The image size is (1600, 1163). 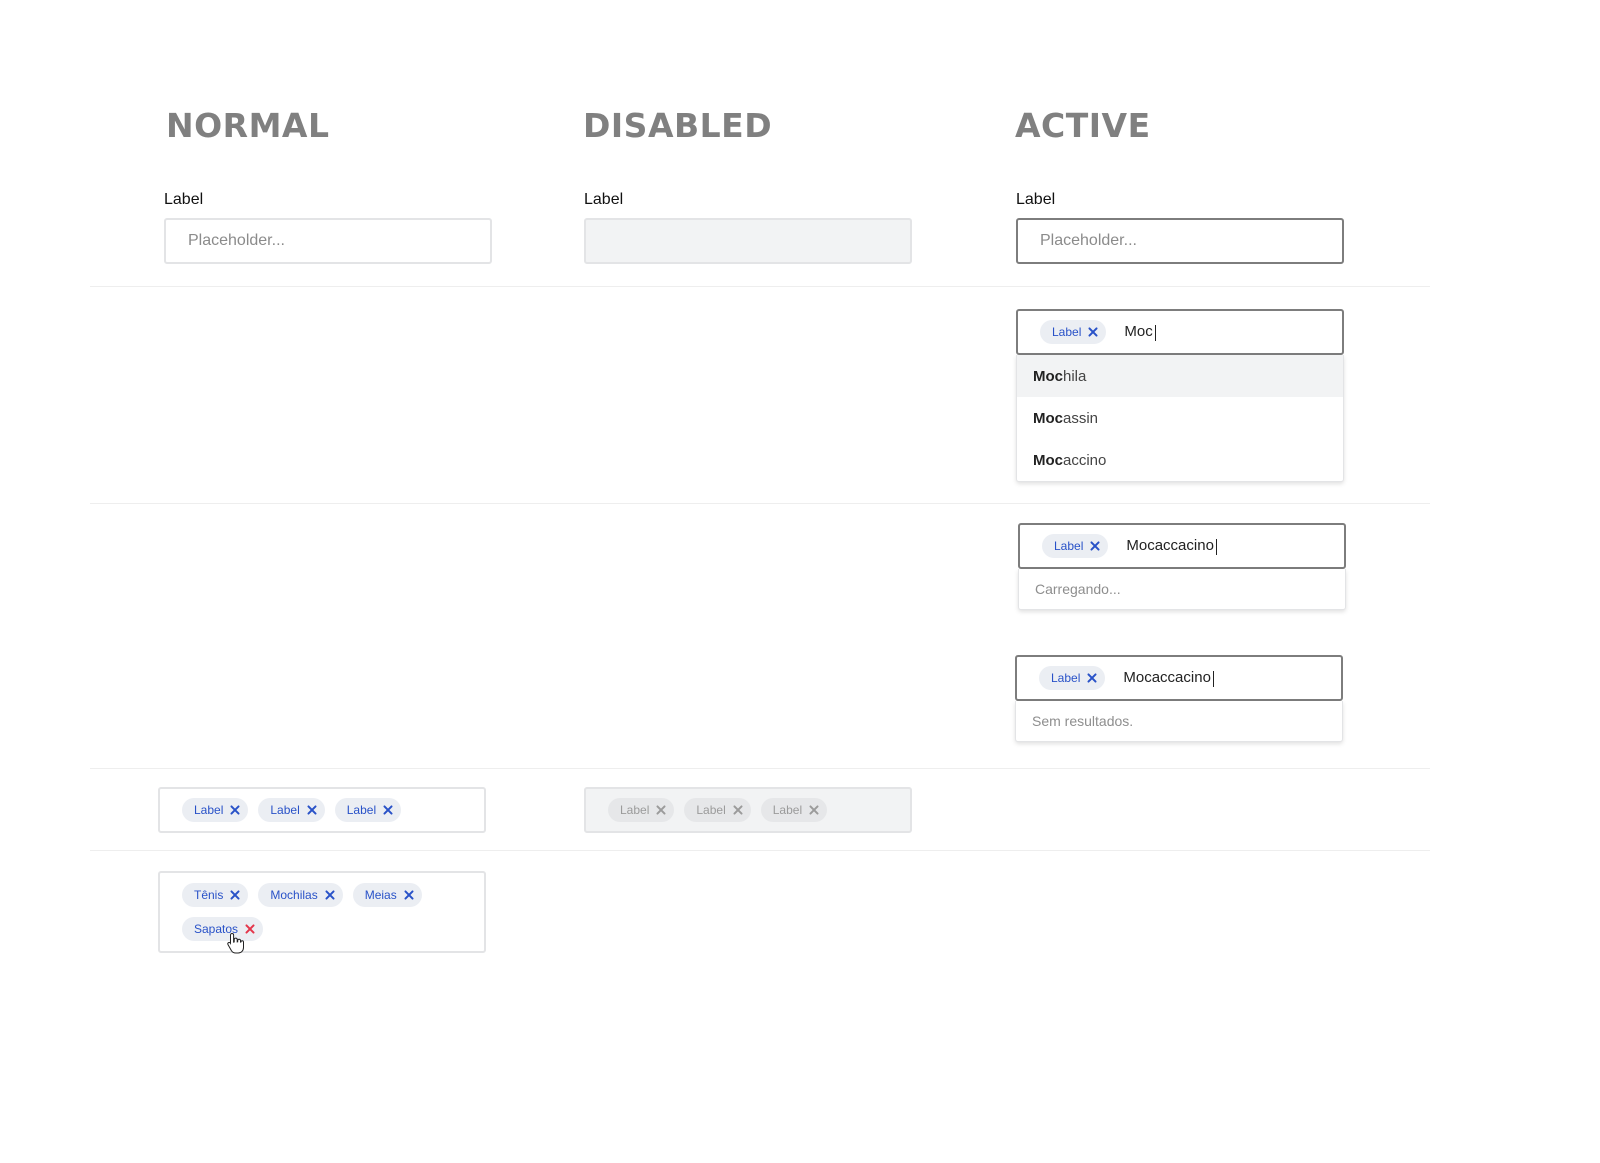 I want to click on autocomplete-input: Label Moc, so click(x=1180, y=332).